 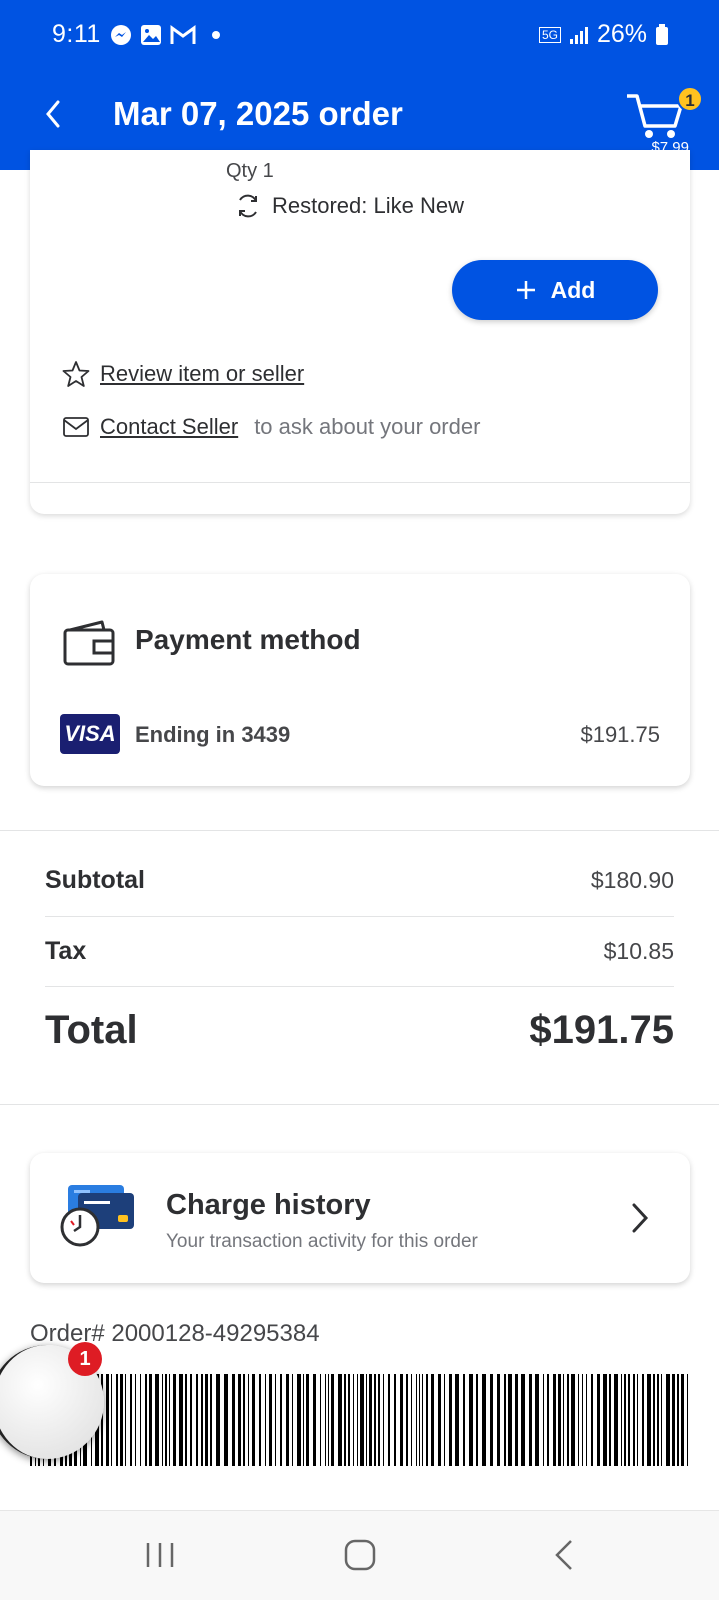 I want to click on status-bar: 9:11 5G 26%, so click(x=359, y=36).